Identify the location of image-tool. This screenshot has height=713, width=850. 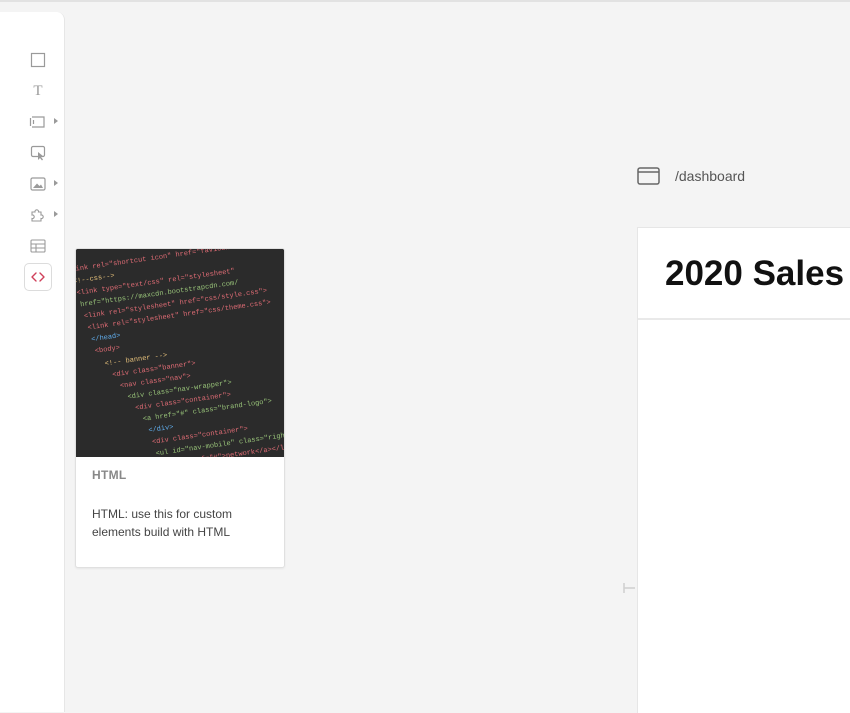
(41, 184).